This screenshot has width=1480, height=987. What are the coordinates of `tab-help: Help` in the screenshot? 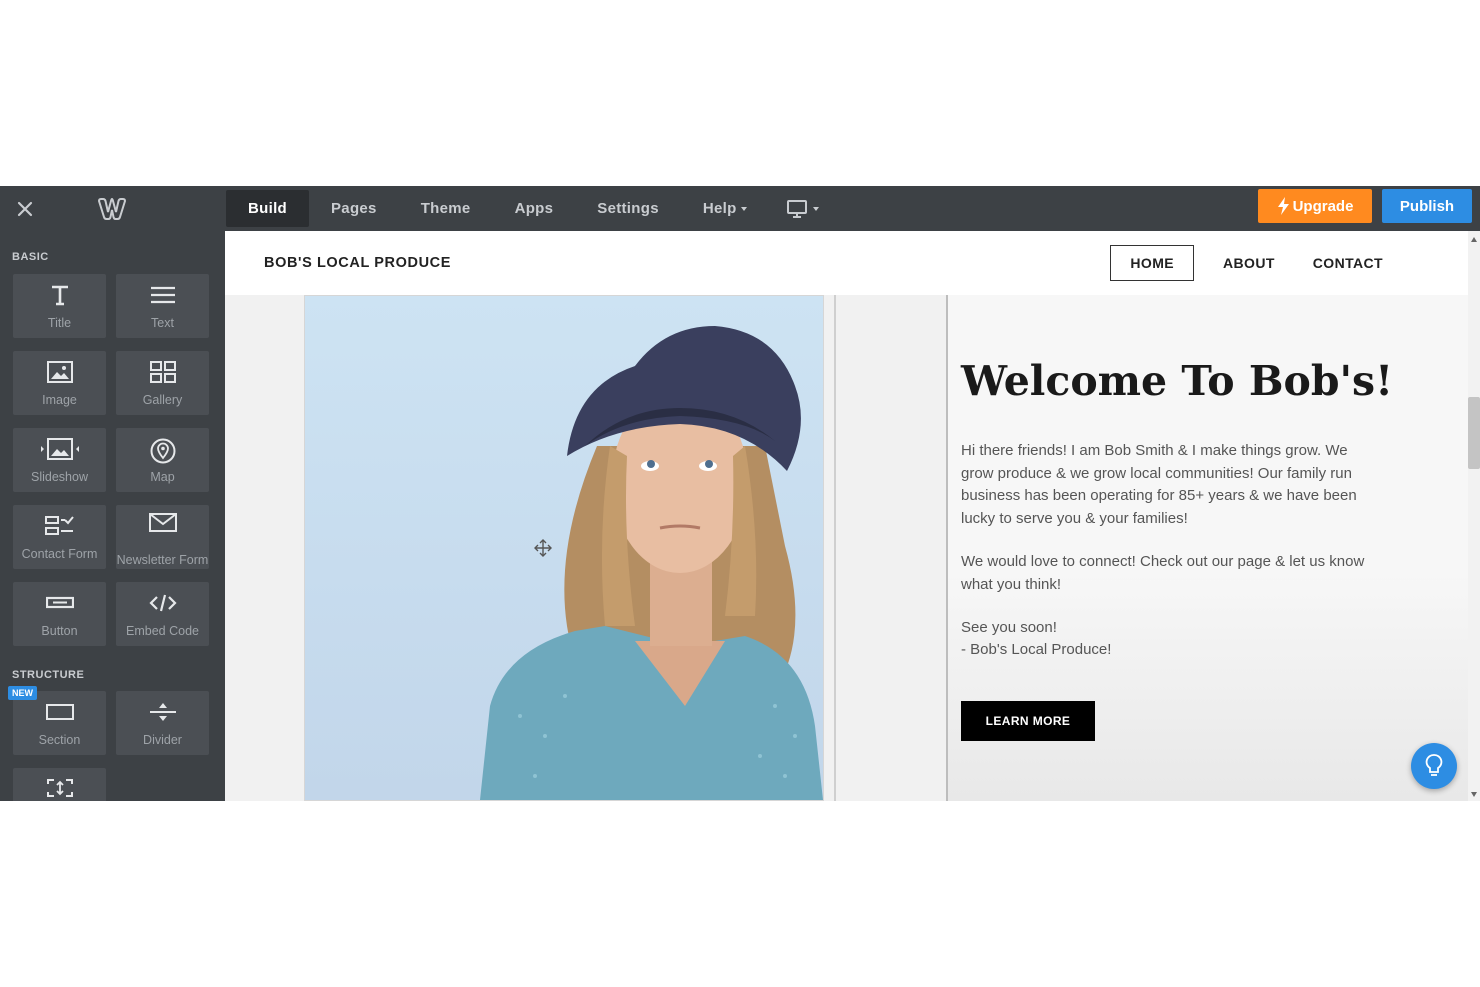 It's located at (725, 208).